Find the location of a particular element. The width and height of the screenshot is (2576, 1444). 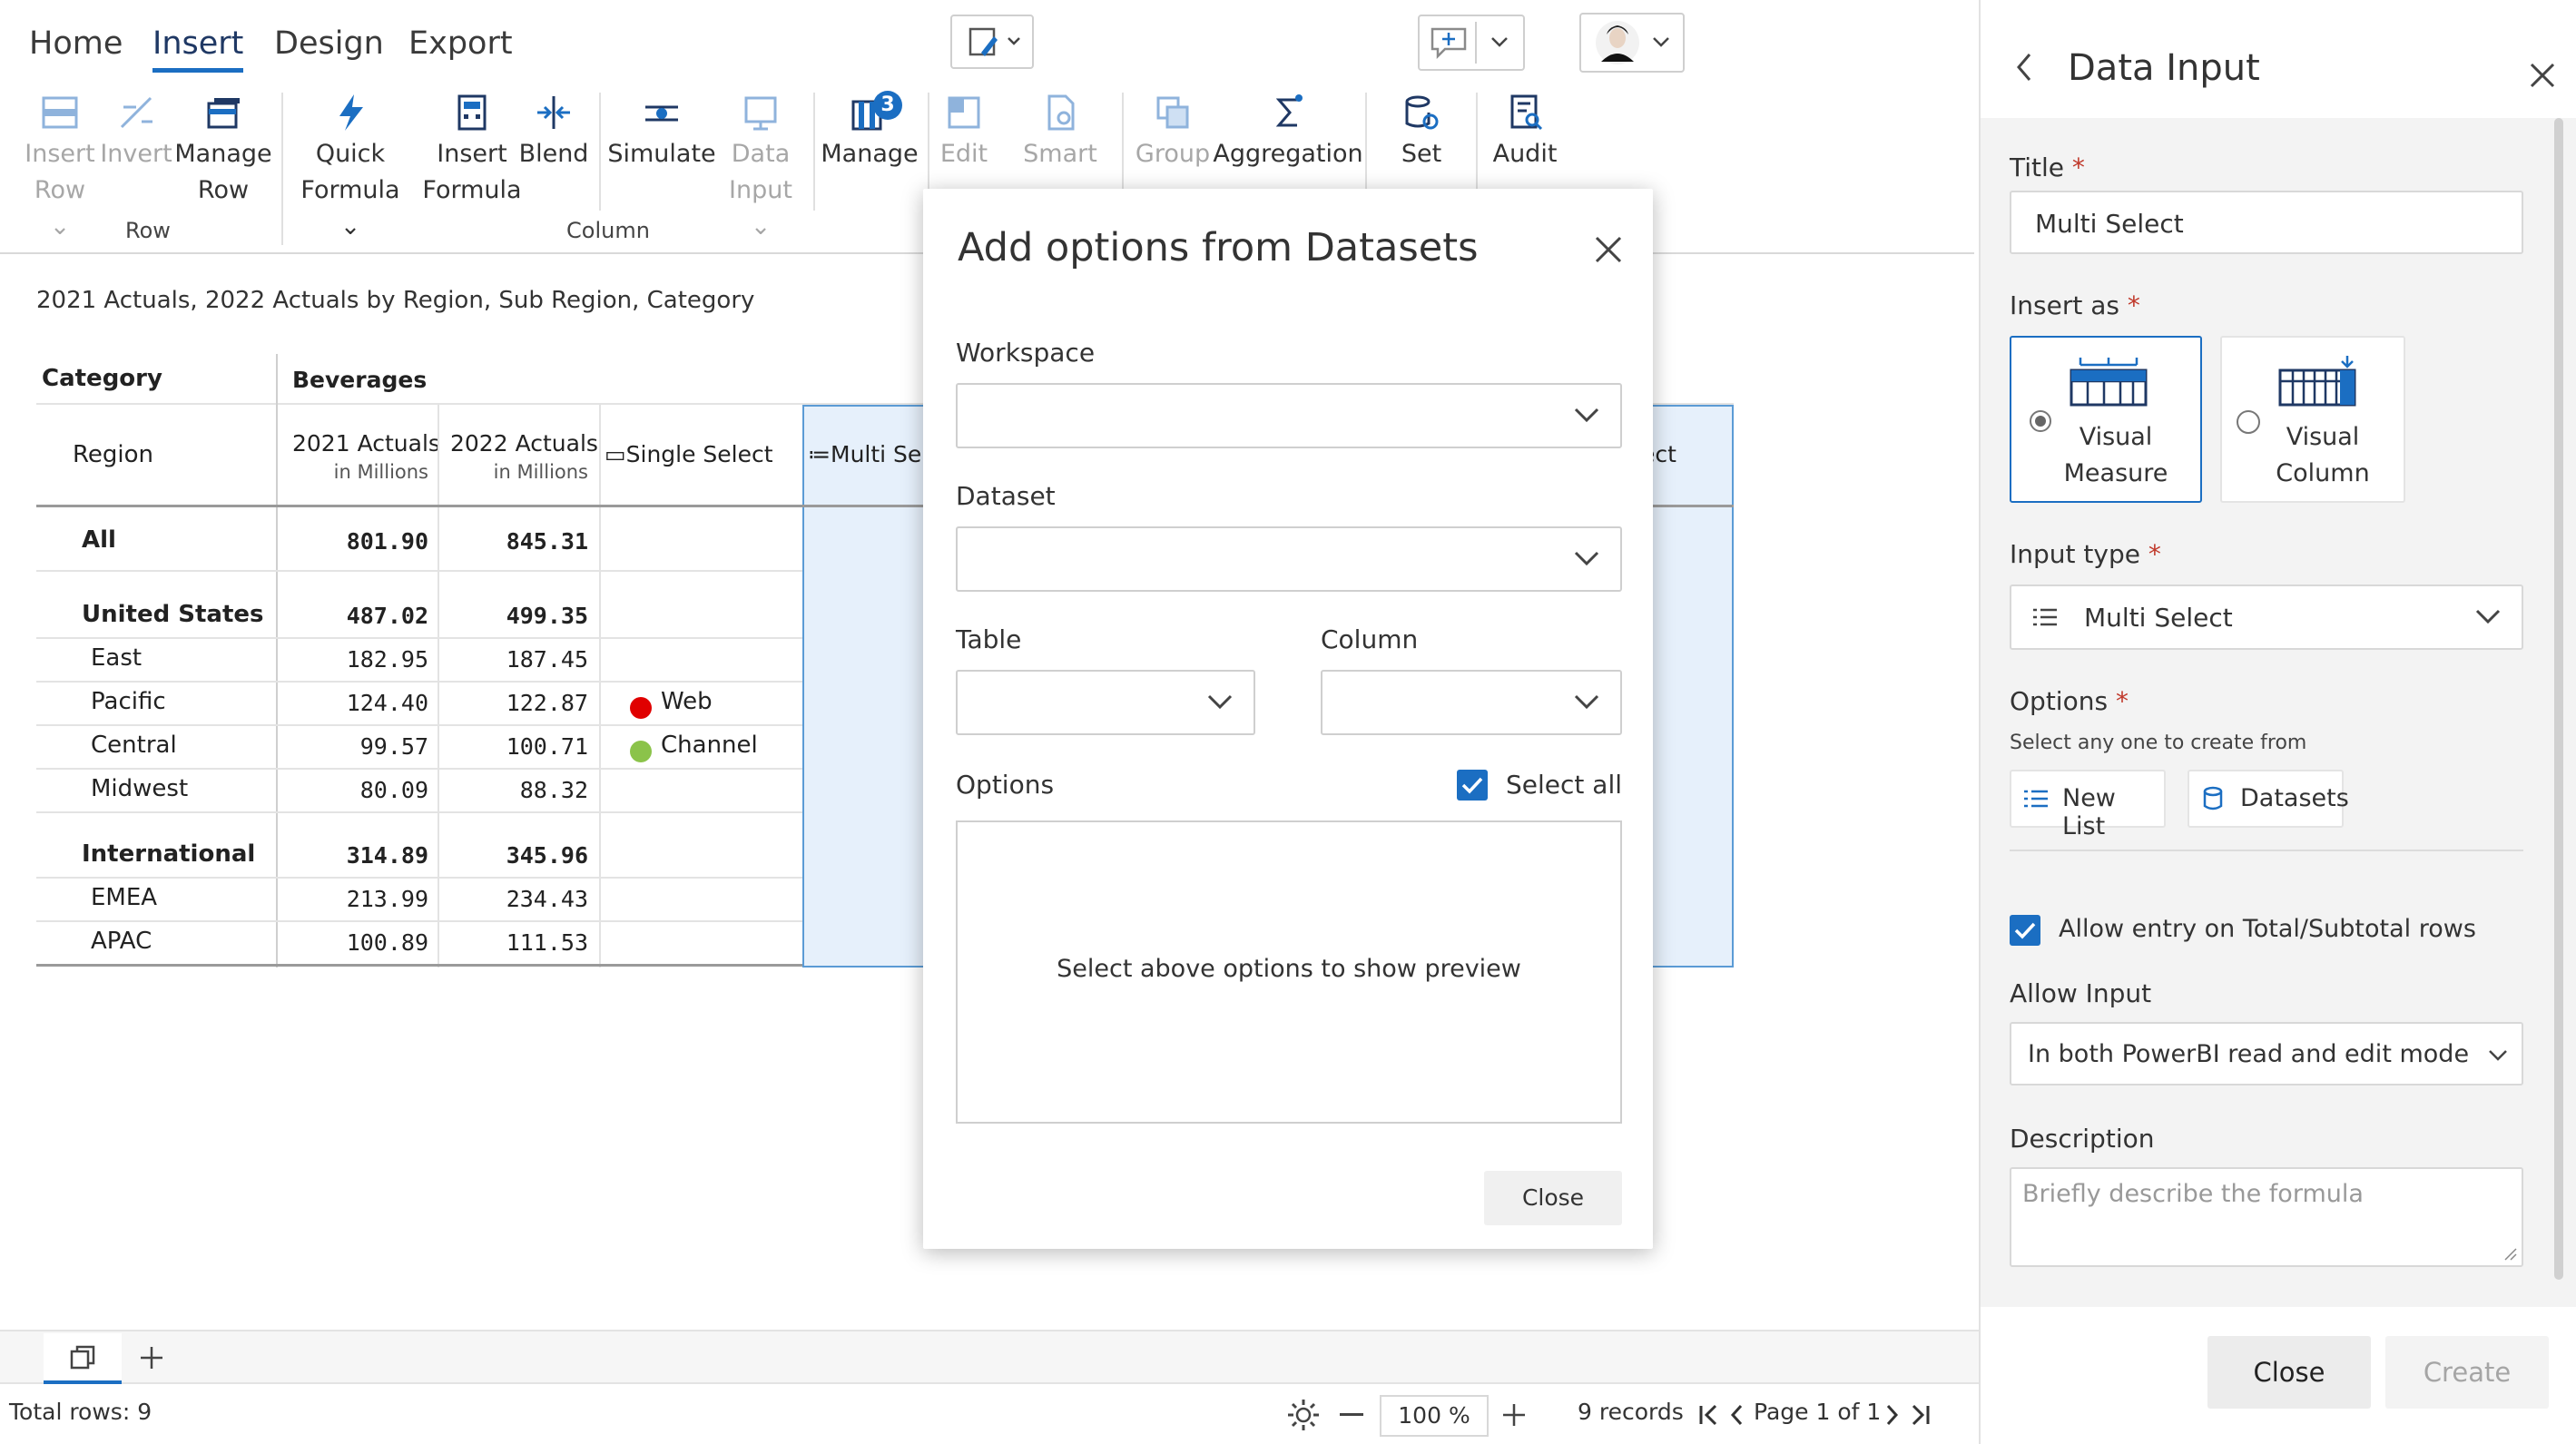

column-divider is located at coordinates (438, 686).